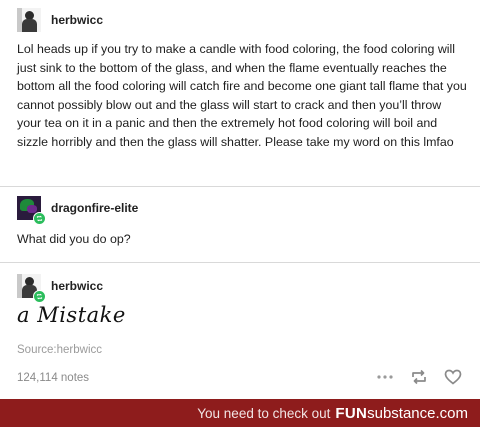 This screenshot has width=480, height=427. I want to click on post-actions, so click(419, 377).